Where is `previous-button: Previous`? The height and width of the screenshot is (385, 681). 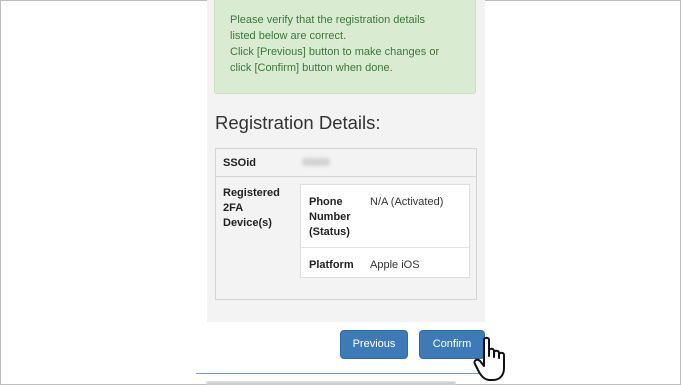 previous-button: Previous is located at coordinates (374, 344).